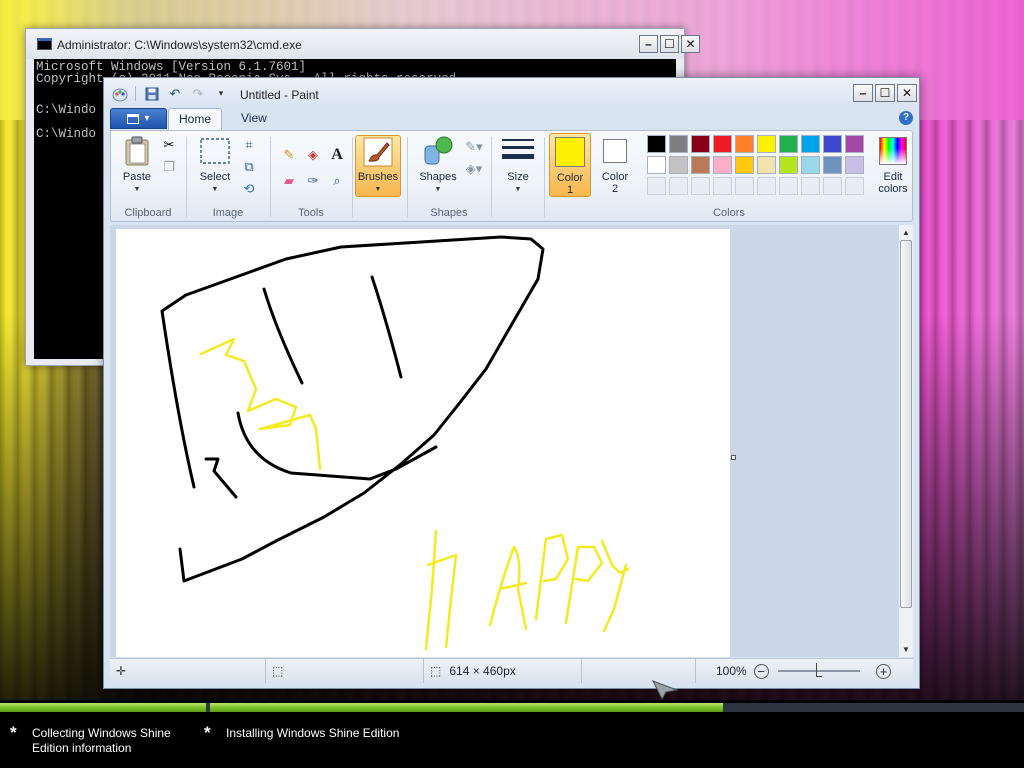  What do you see at coordinates (175, 93) in the screenshot?
I see `undo-icon: ↶` at bounding box center [175, 93].